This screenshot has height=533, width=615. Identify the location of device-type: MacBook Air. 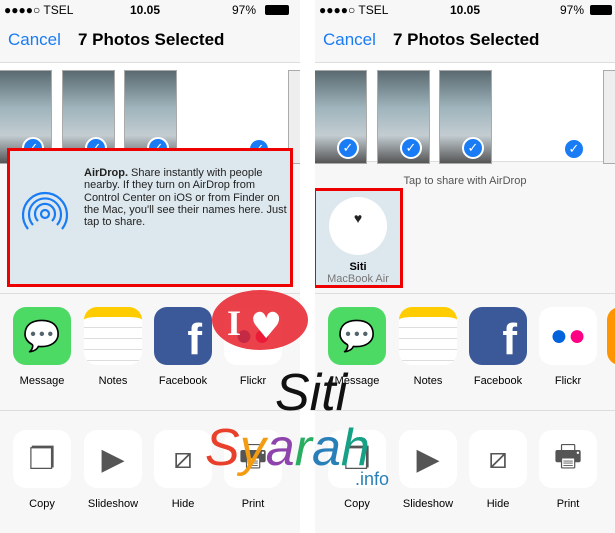
(358, 279).